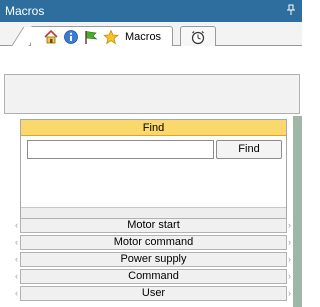 This screenshot has width=320, height=307. What do you see at coordinates (143, 36) in the screenshot?
I see `tab-macros-label: Macros` at bounding box center [143, 36].